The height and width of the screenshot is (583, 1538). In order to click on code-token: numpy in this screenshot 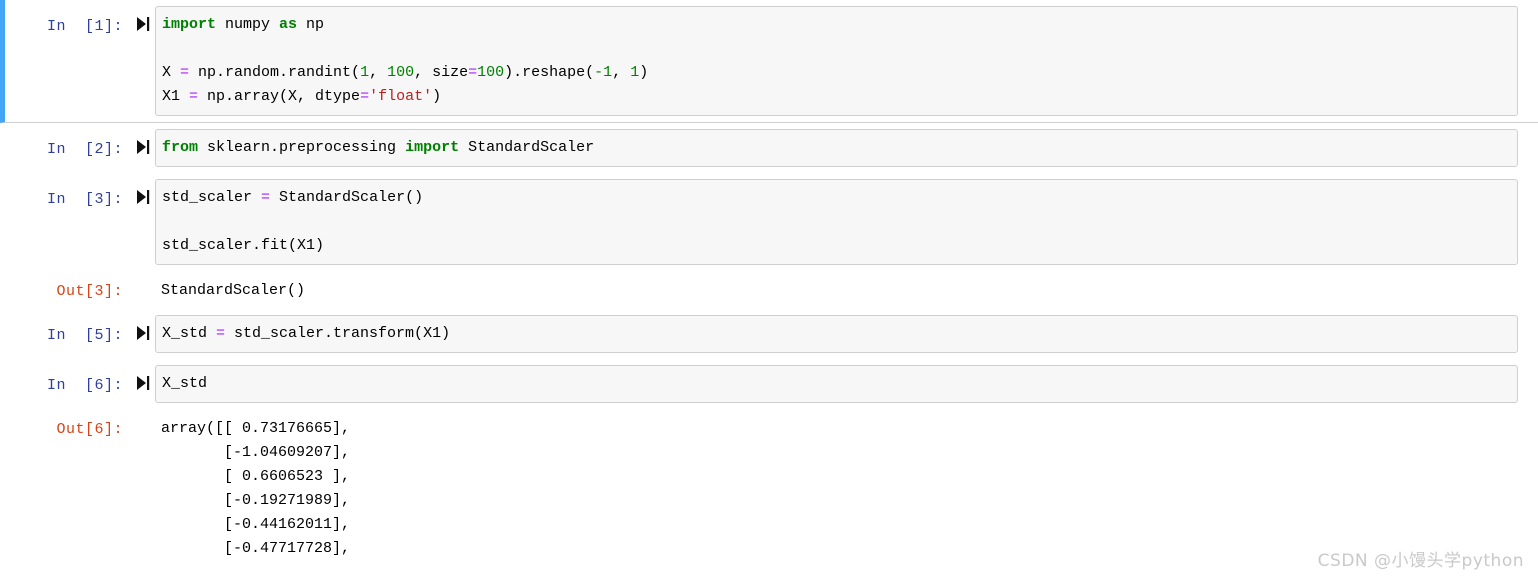, I will do `click(248, 24)`.